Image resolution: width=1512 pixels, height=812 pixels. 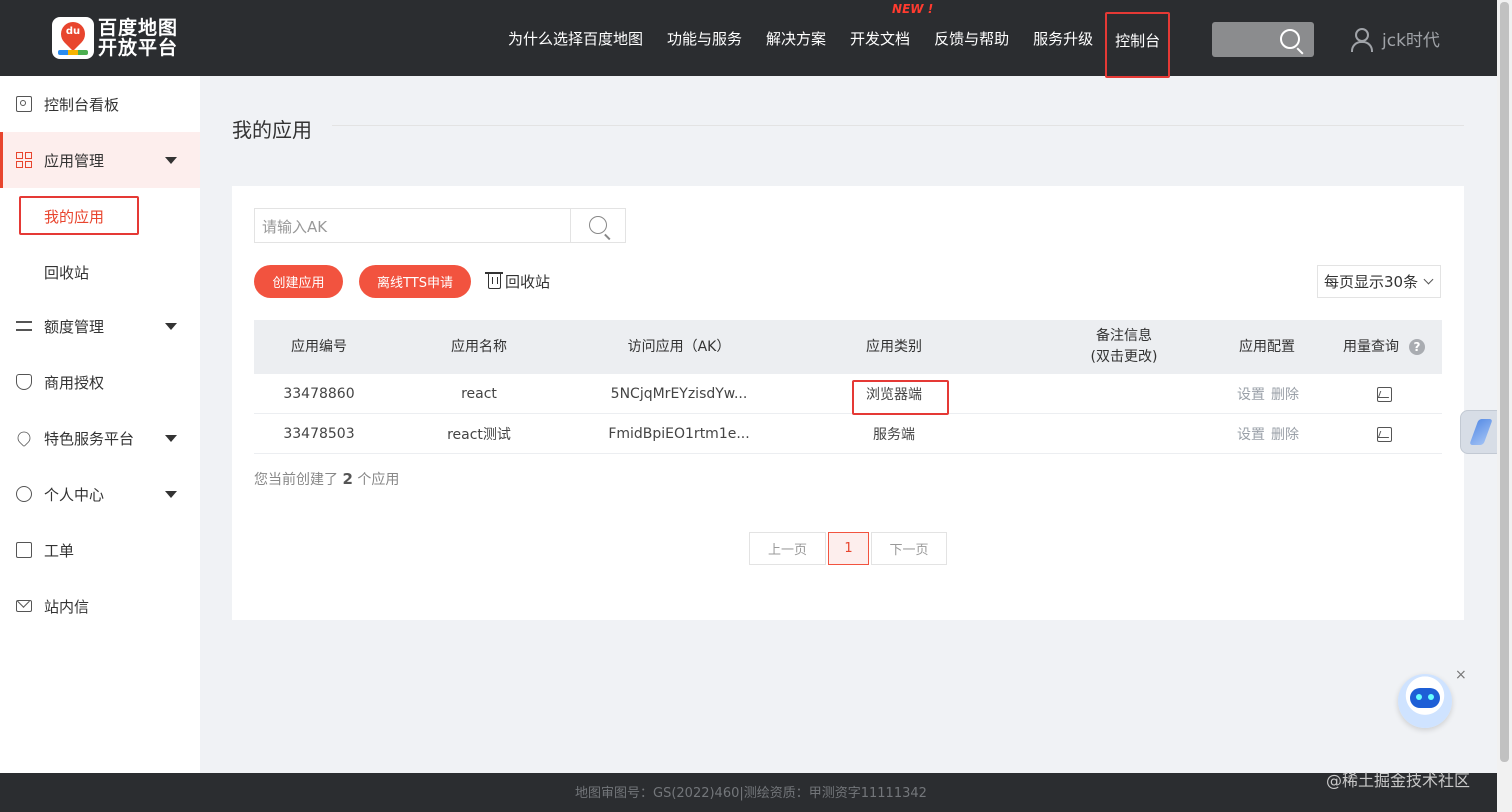 I want to click on scrollbar, so click(x=1504, y=406).